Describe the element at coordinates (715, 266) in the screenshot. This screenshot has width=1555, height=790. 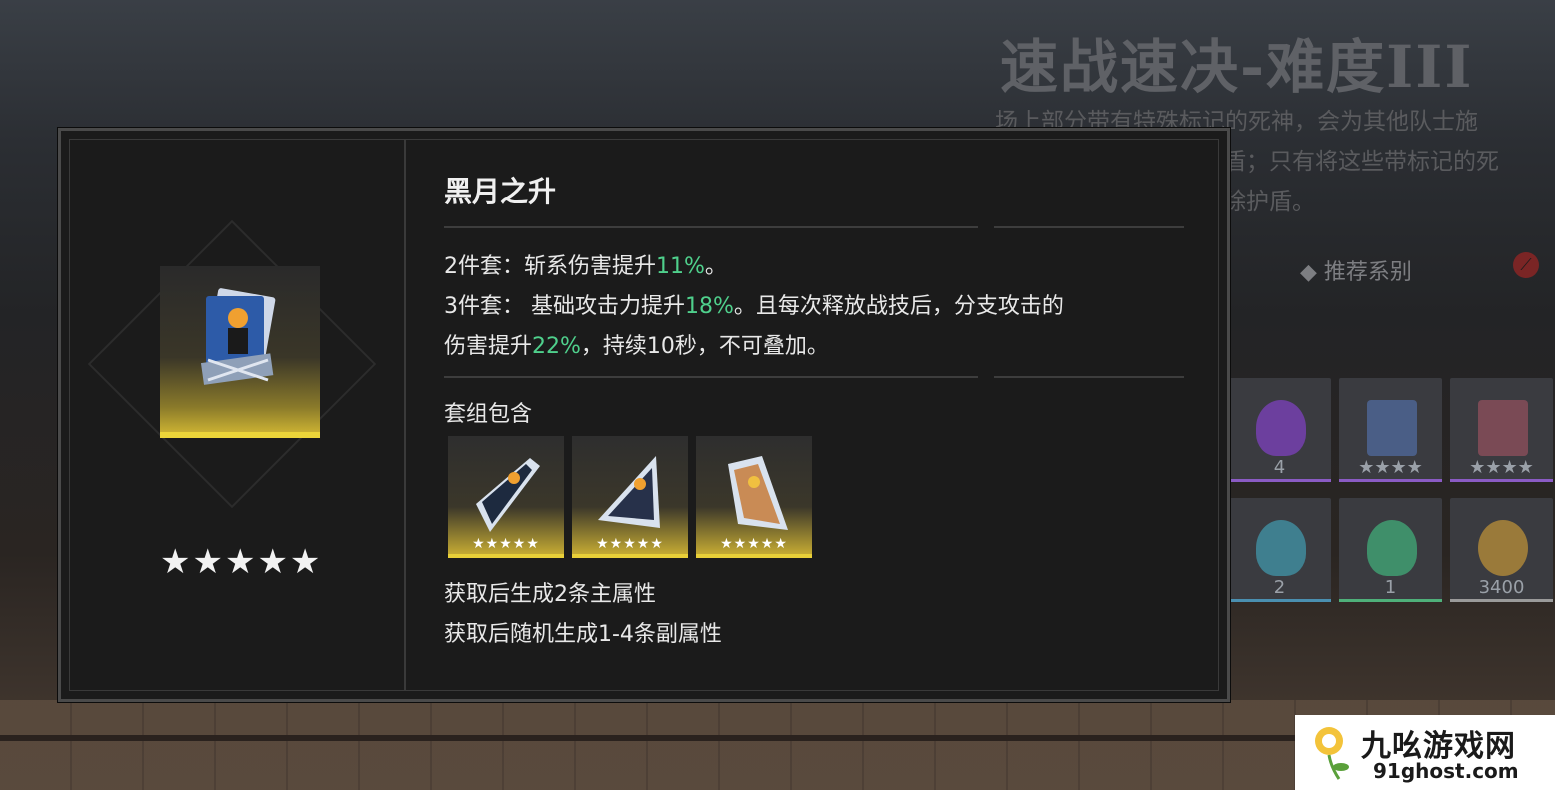
I see `set2-end: 。` at that location.